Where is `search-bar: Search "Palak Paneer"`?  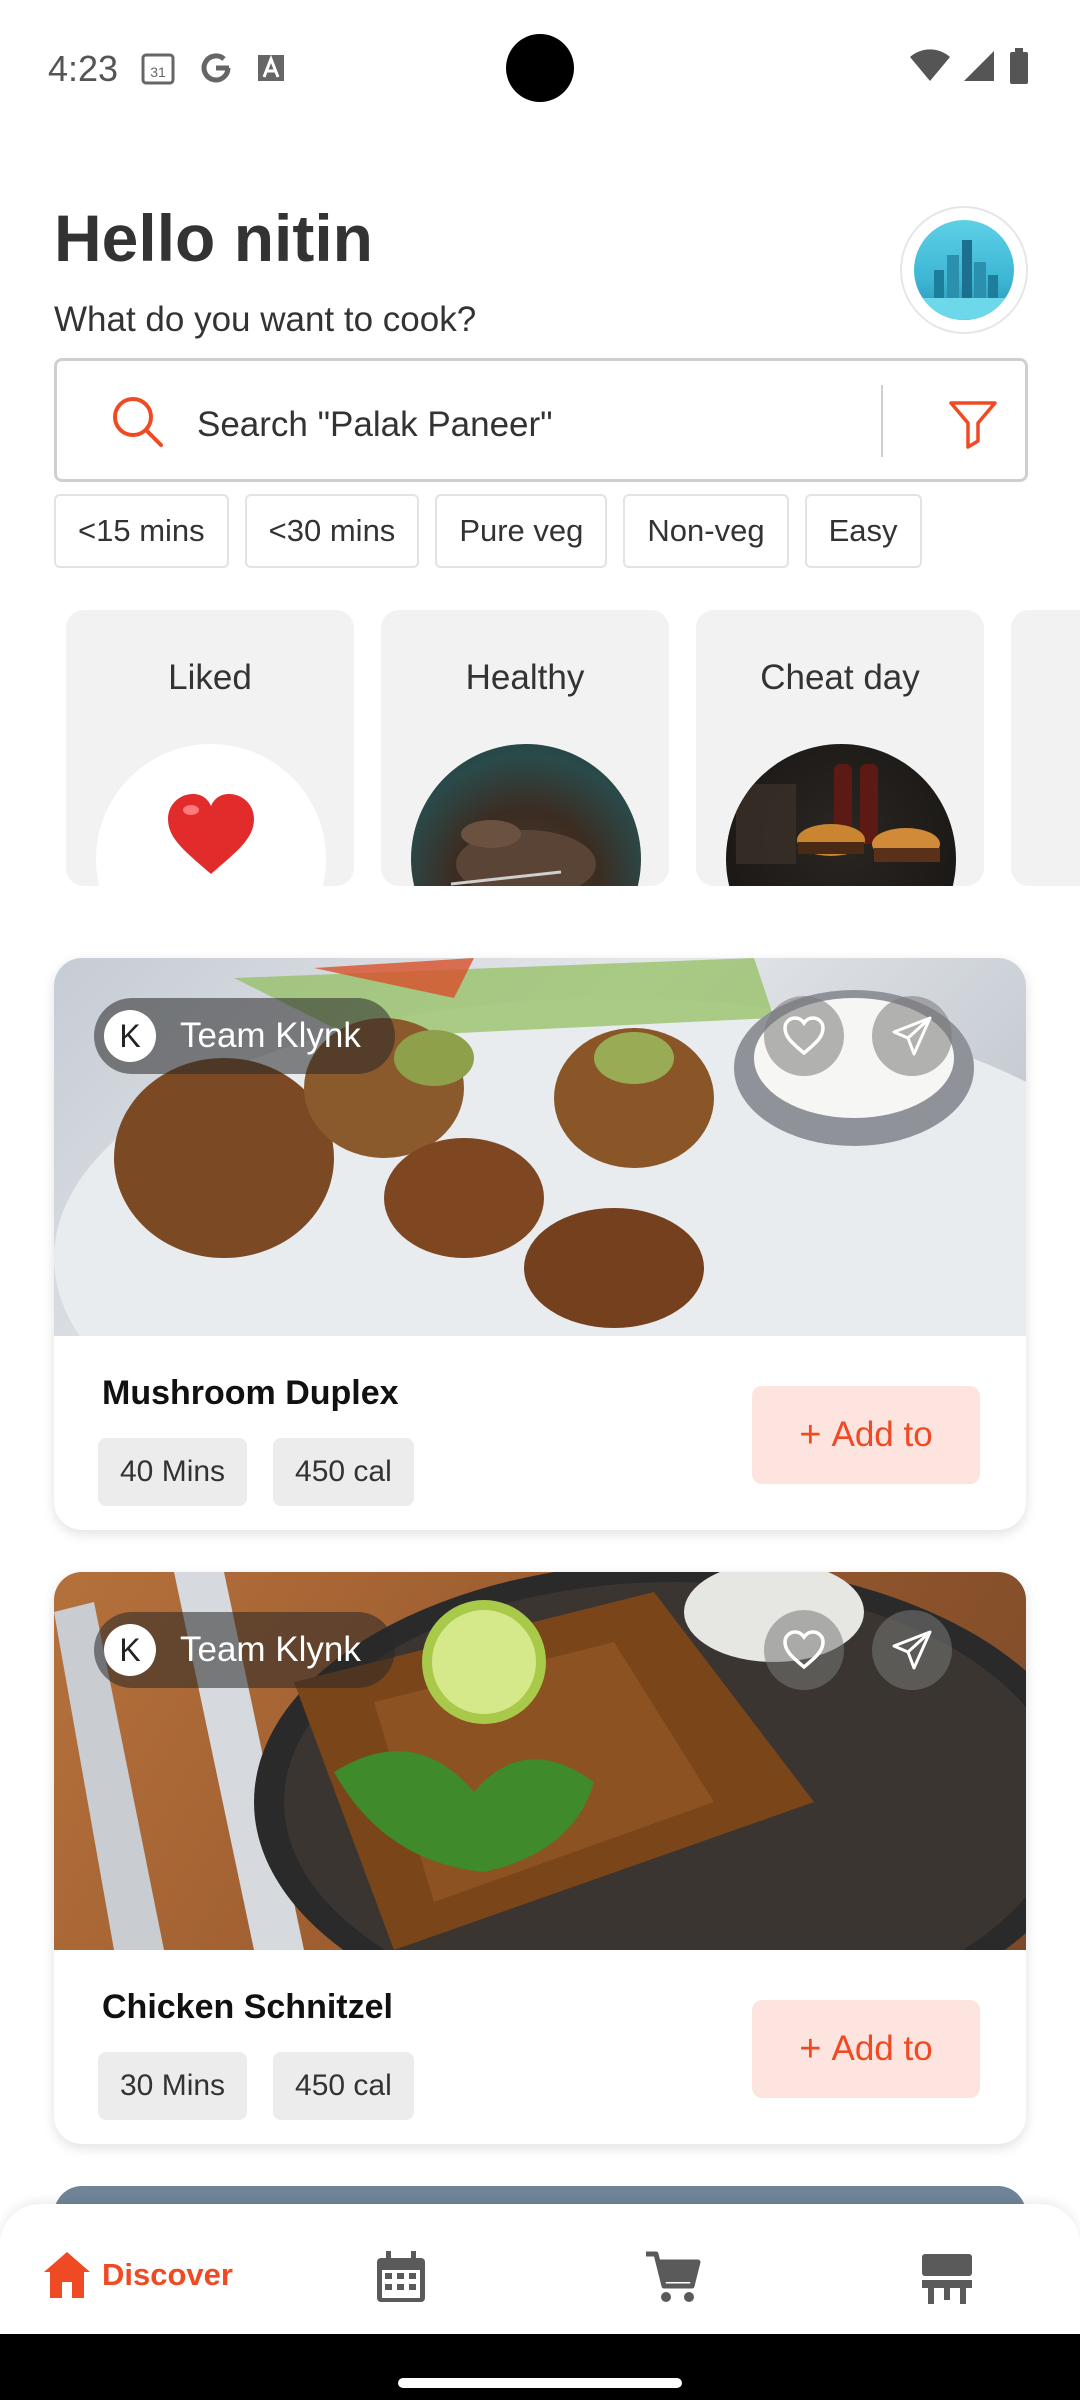
search-bar: Search "Palak Paneer" is located at coordinates (541, 420).